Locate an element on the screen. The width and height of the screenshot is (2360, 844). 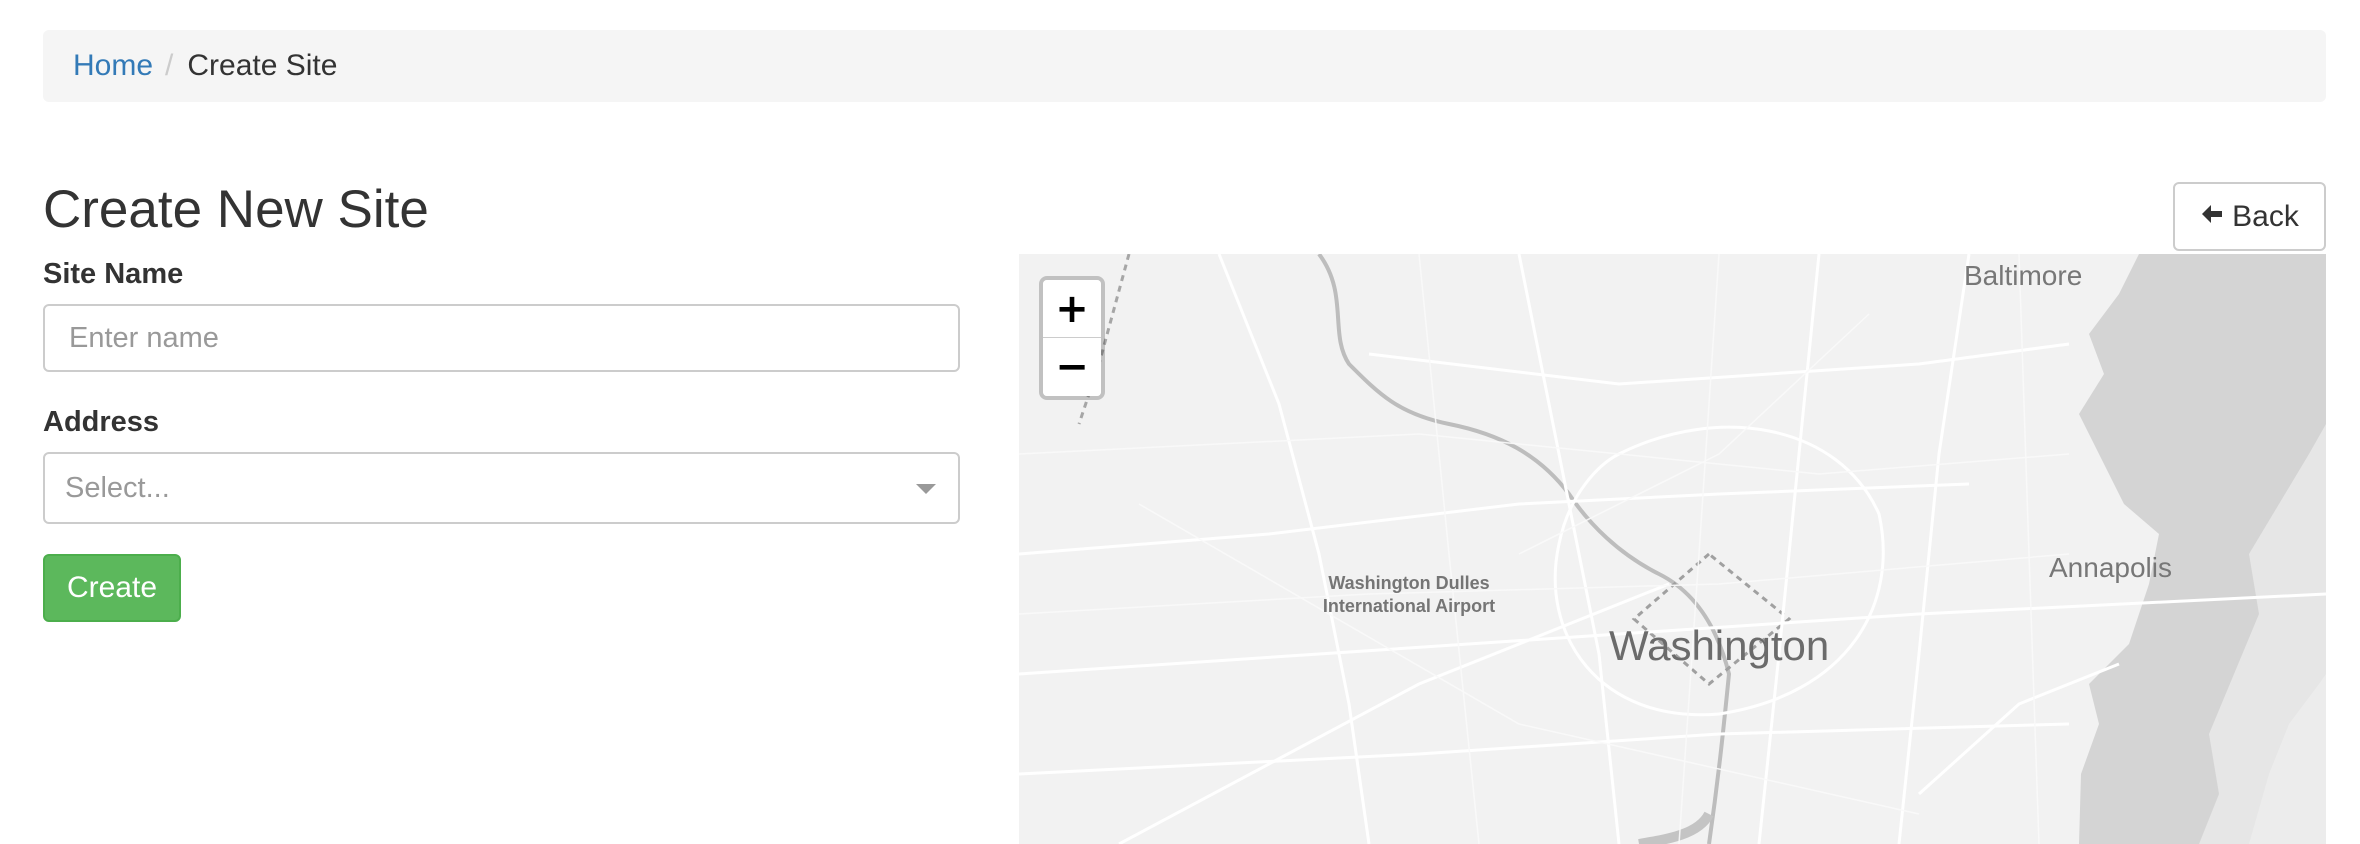
site-name-label: Site Name is located at coordinates (113, 274).